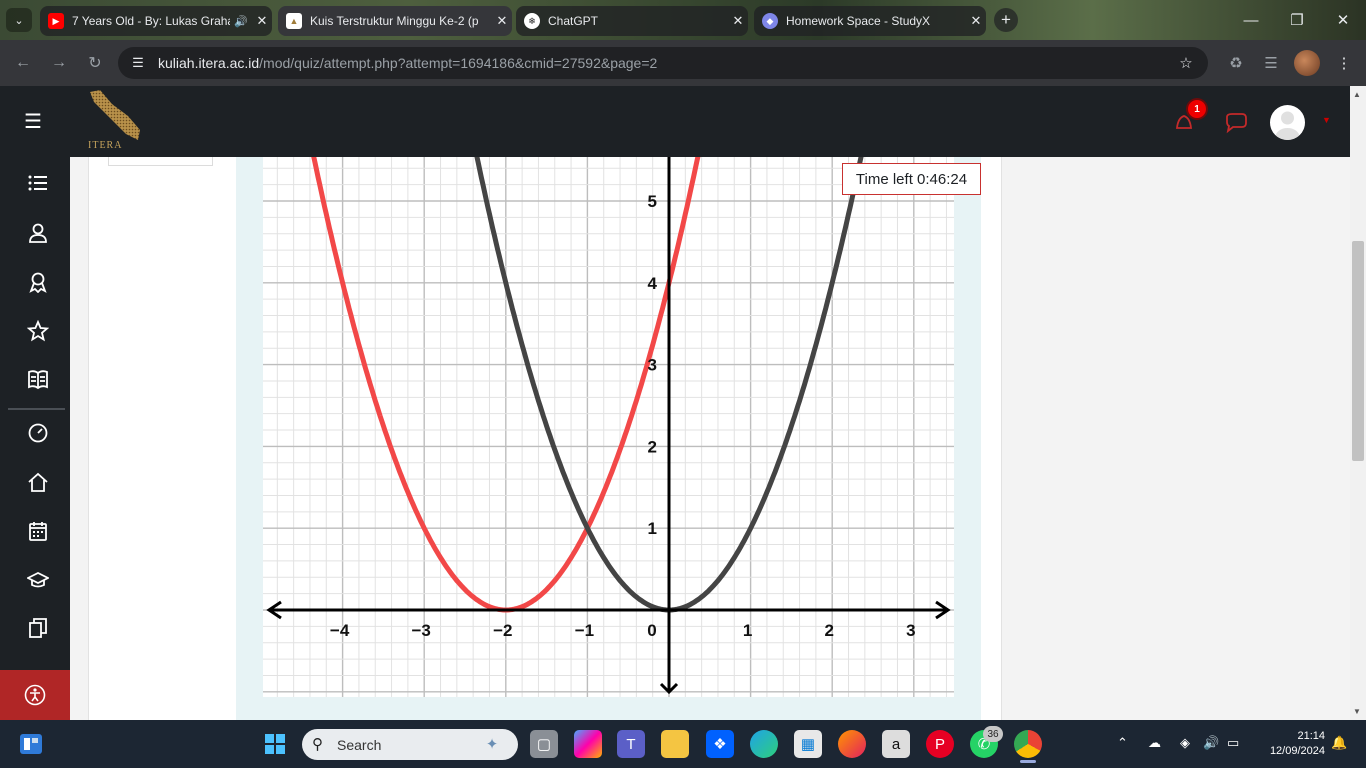 The image size is (1366, 768). What do you see at coordinates (1197, 109) in the screenshot?
I see `notification-badge: 1` at bounding box center [1197, 109].